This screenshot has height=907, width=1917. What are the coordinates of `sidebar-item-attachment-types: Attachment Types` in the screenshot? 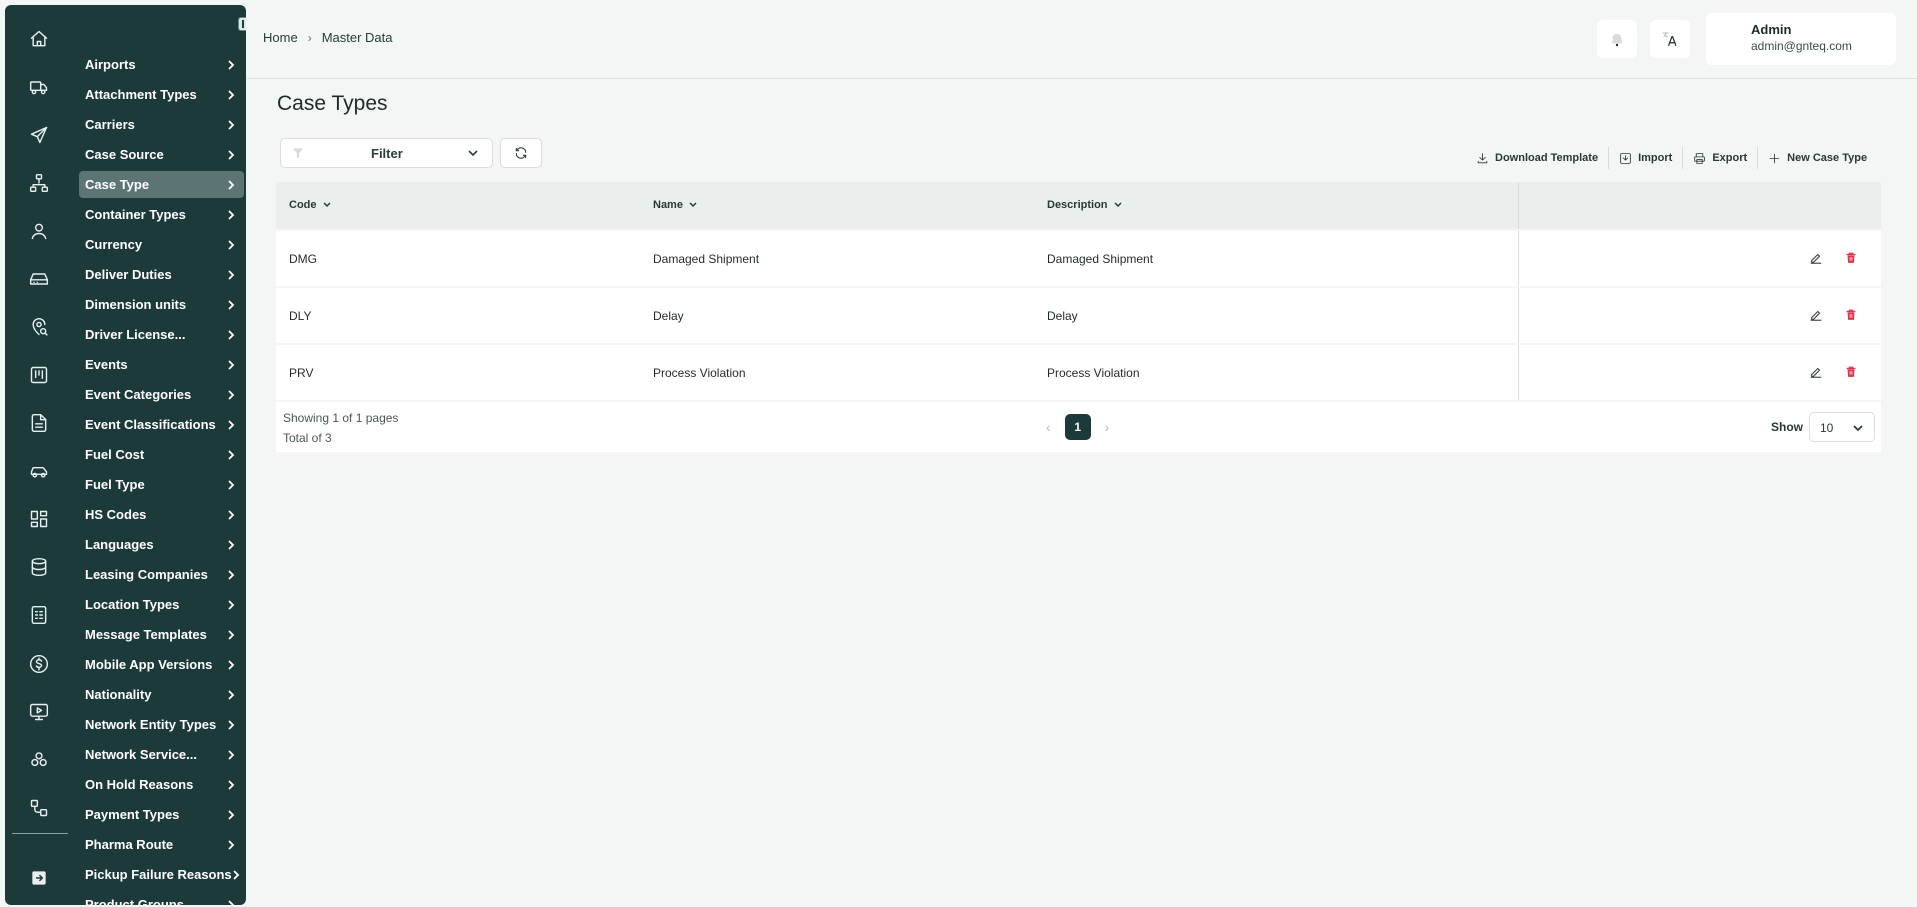 It's located at (161, 94).